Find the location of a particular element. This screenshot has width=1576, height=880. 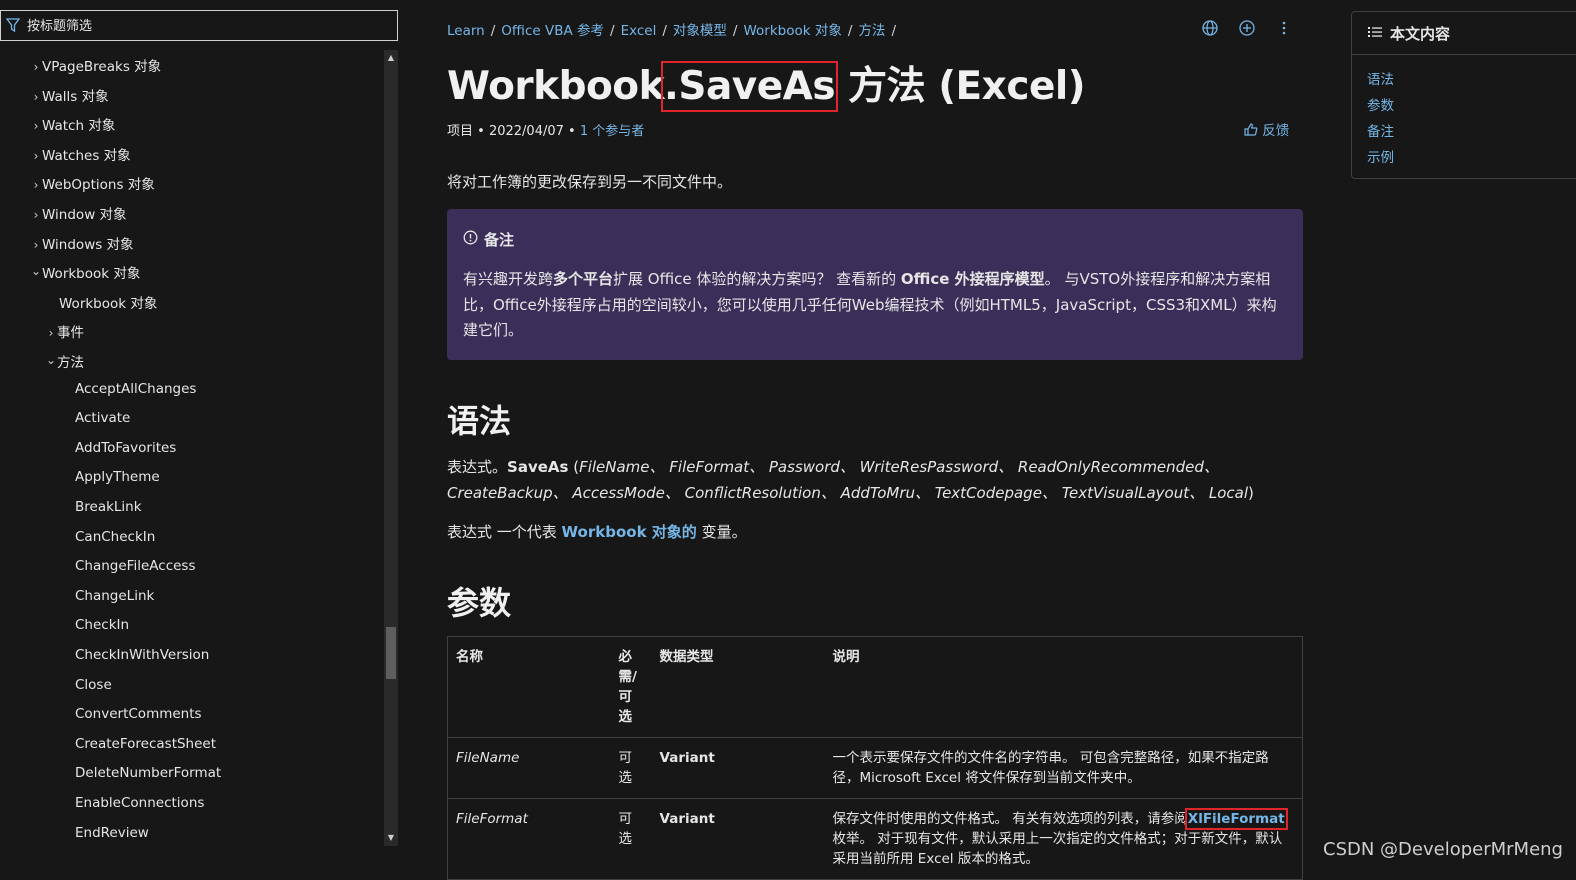

note-emphasis: 多个平台 is located at coordinates (583, 279).